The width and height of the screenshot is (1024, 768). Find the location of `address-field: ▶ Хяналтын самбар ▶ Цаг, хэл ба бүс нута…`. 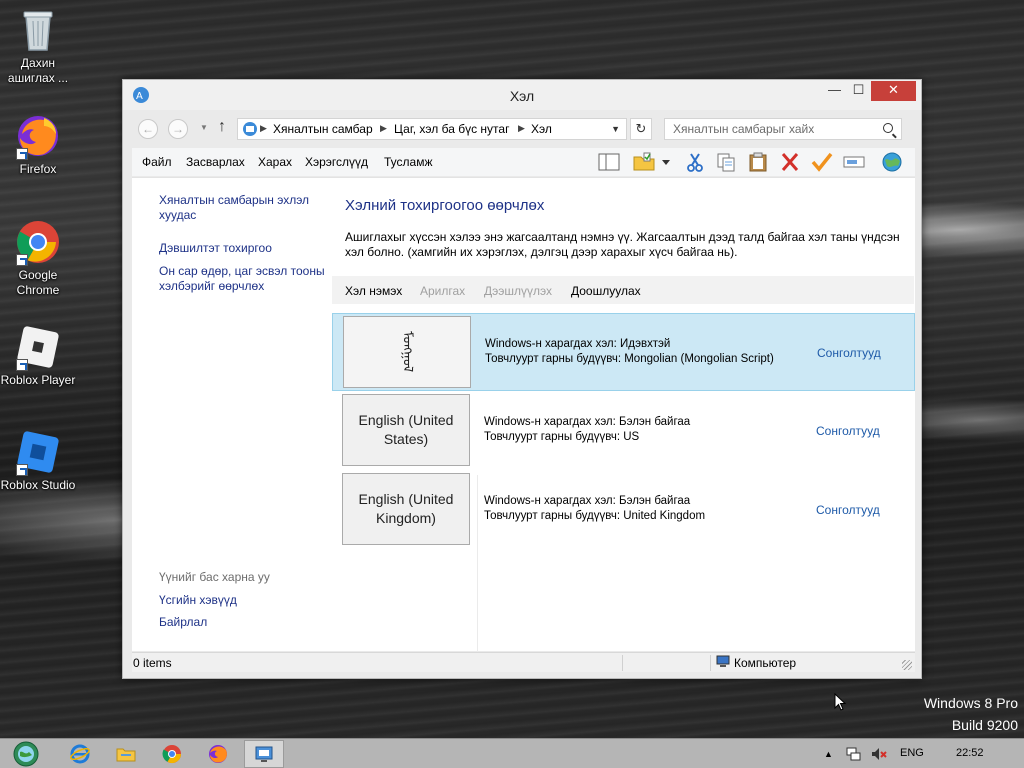

address-field: ▶ Хяналтын самбар ▶ Цаг, хэл ба бүс нута… is located at coordinates (432, 129).